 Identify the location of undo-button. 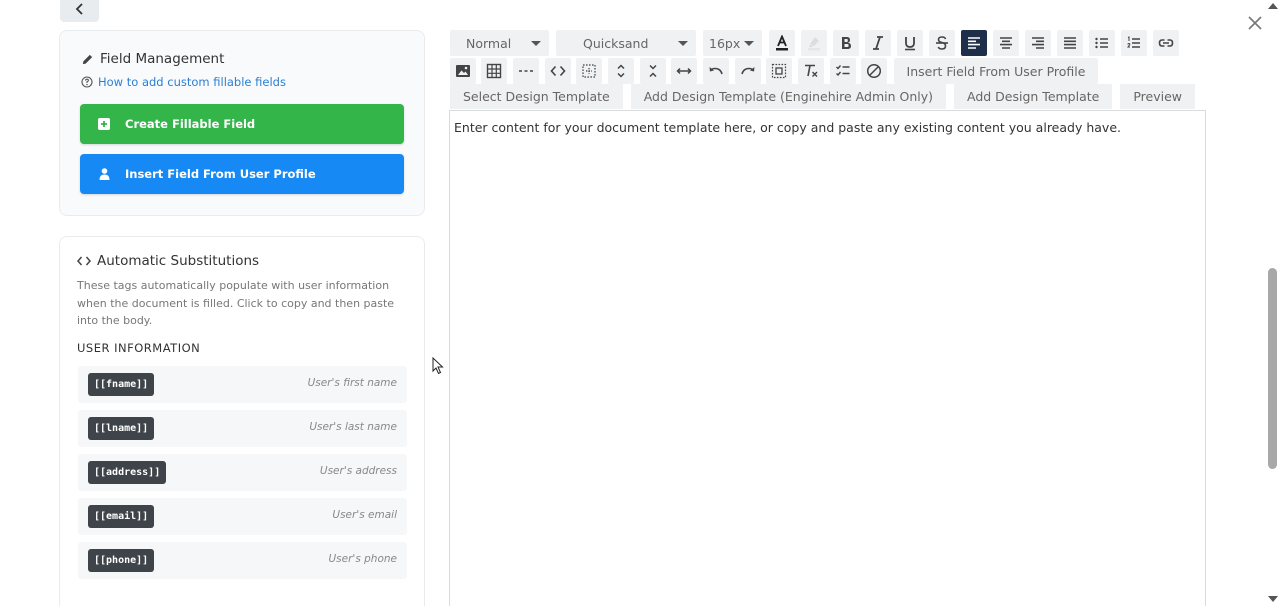
(716, 71).